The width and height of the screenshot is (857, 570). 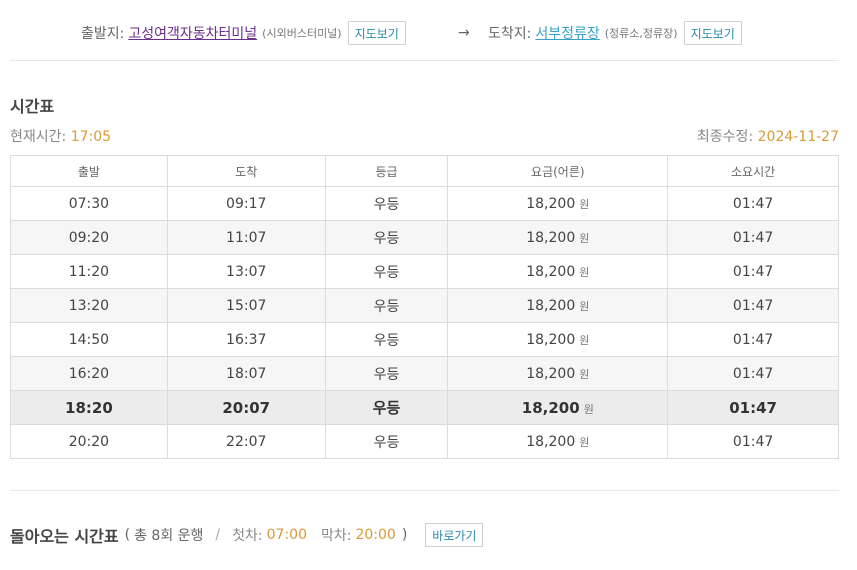 What do you see at coordinates (376, 33) in the screenshot?
I see `departure-map-button: 지도보기` at bounding box center [376, 33].